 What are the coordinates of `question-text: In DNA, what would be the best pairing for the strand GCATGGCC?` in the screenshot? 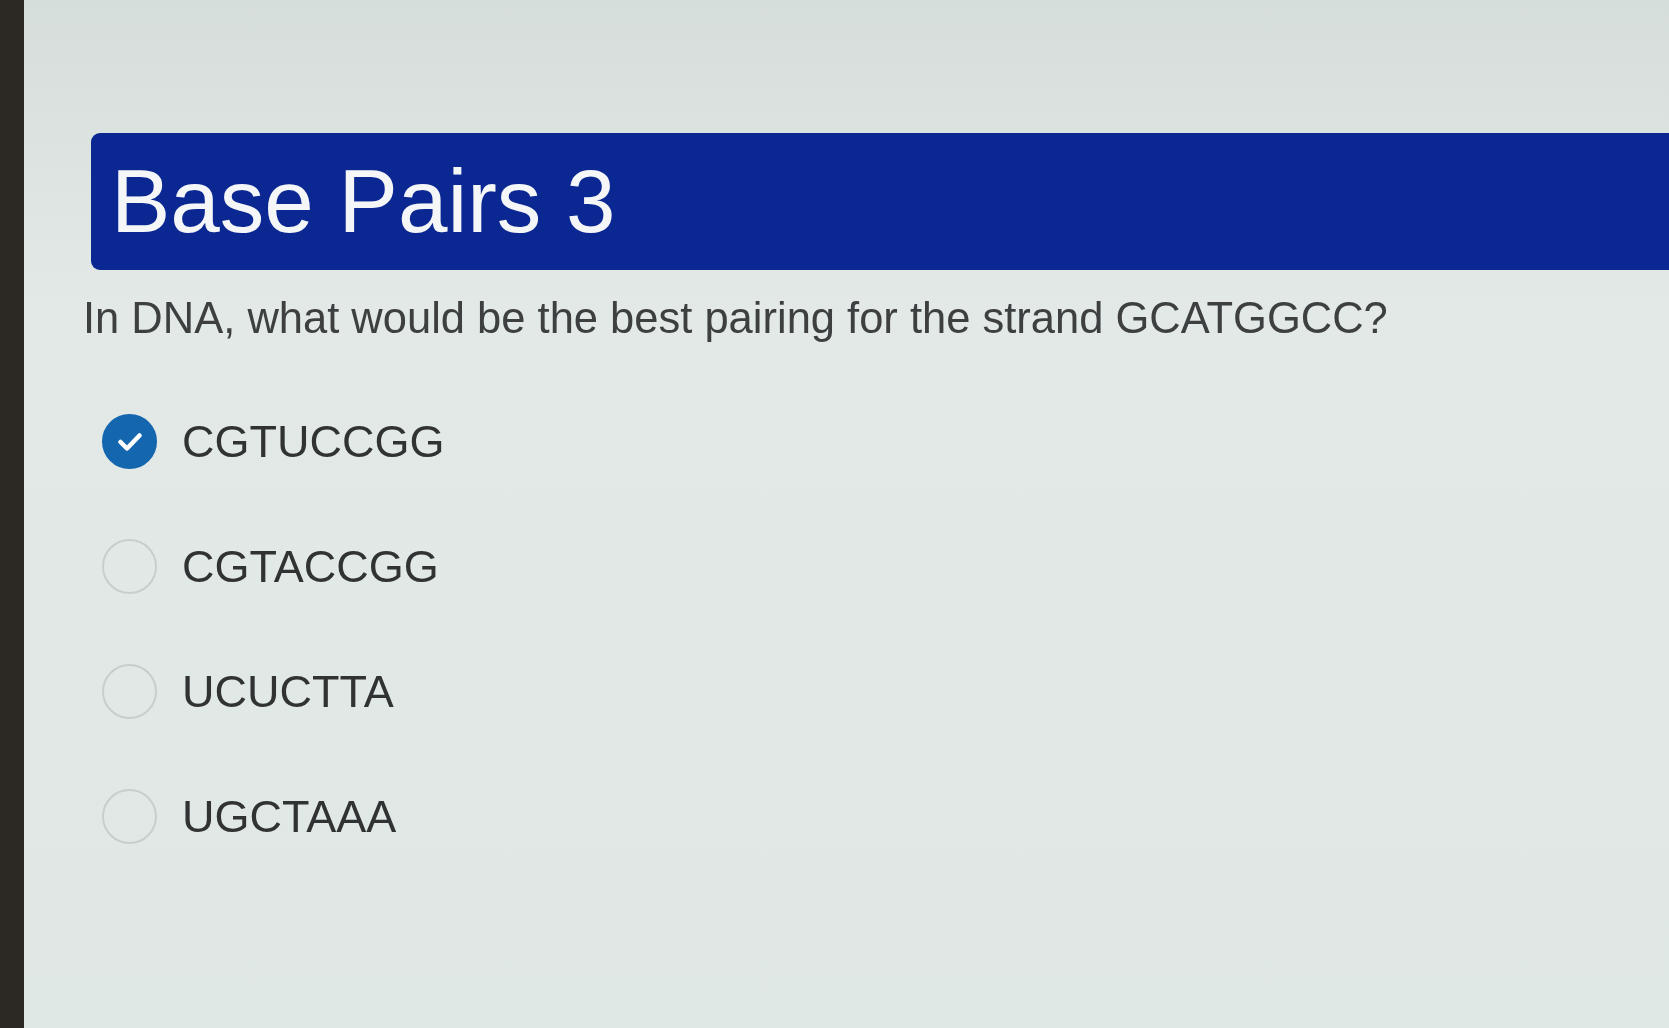 It's located at (735, 318).